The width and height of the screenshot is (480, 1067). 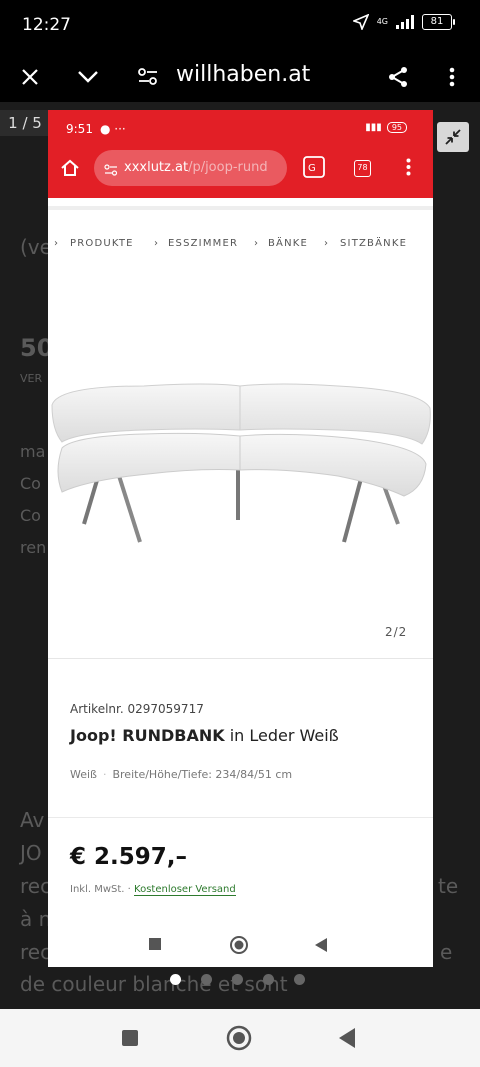 I want to click on more-vert-icon, so click(x=452, y=77).